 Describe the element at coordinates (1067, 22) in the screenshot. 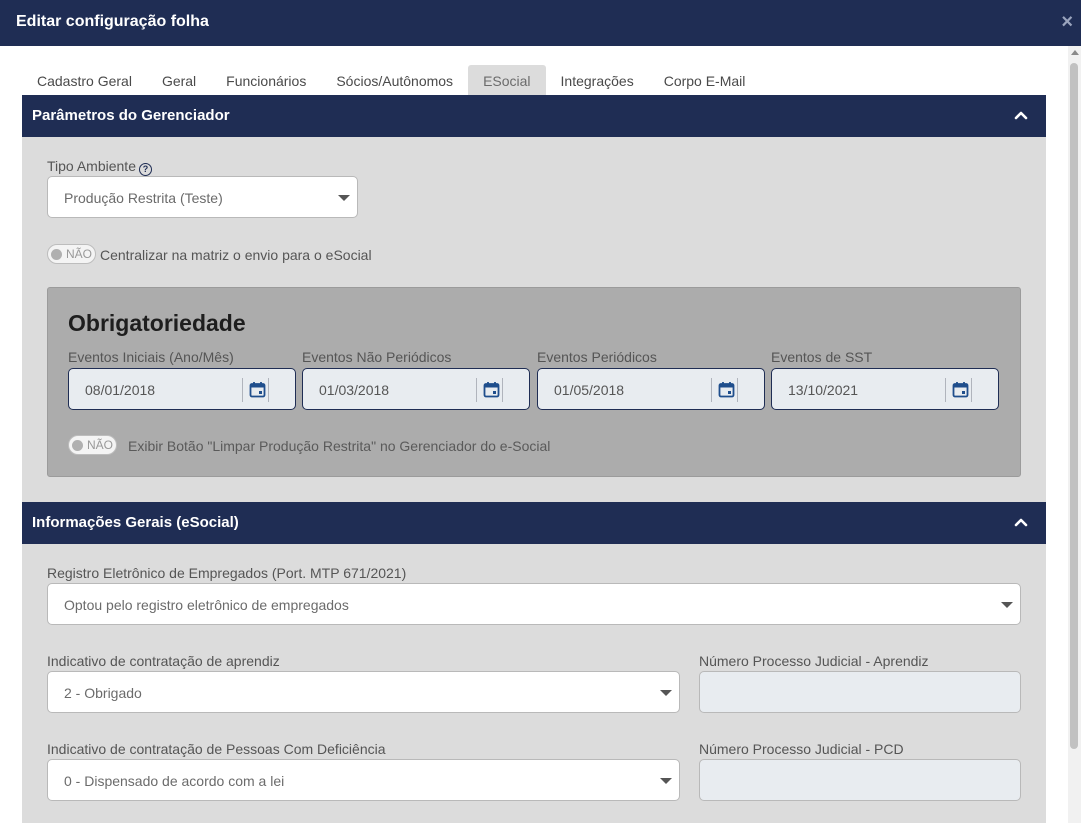

I see `close-button: ×` at that location.